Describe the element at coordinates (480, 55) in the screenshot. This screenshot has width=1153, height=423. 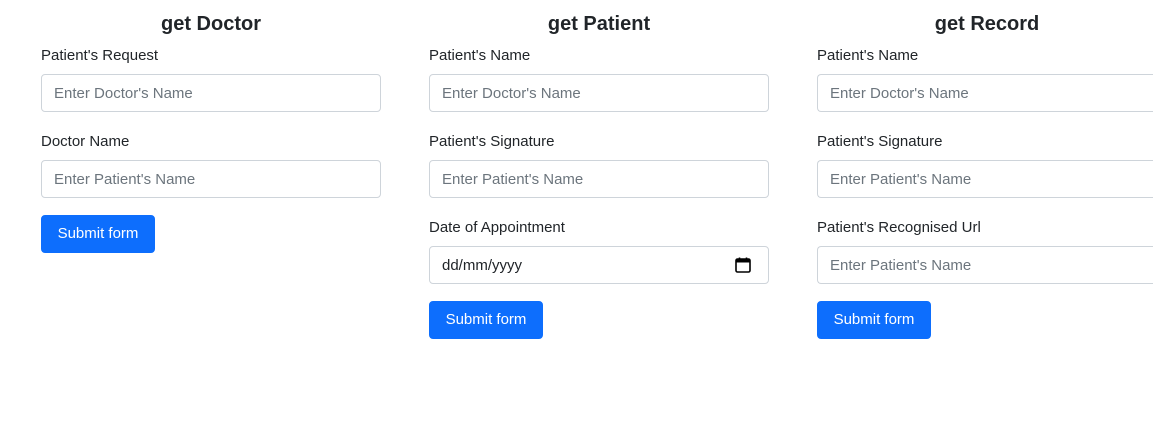
I see `patient-name-label: Patient's Name` at that location.